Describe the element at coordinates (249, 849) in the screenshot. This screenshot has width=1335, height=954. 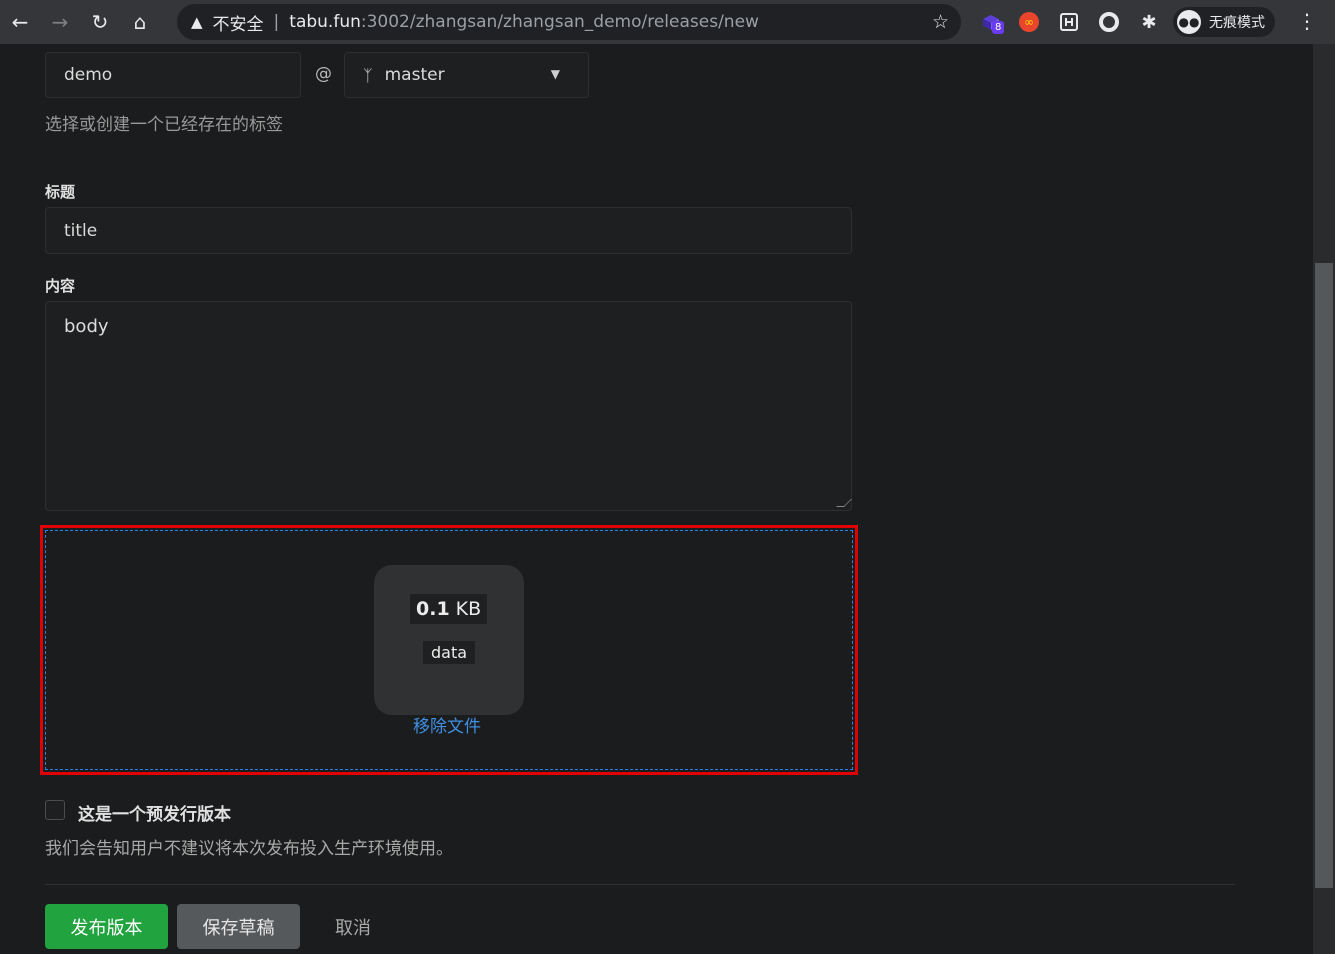
I see `prerelease-description: 我们会告知用户不建议将本次发布投入生产环境使用。` at that location.